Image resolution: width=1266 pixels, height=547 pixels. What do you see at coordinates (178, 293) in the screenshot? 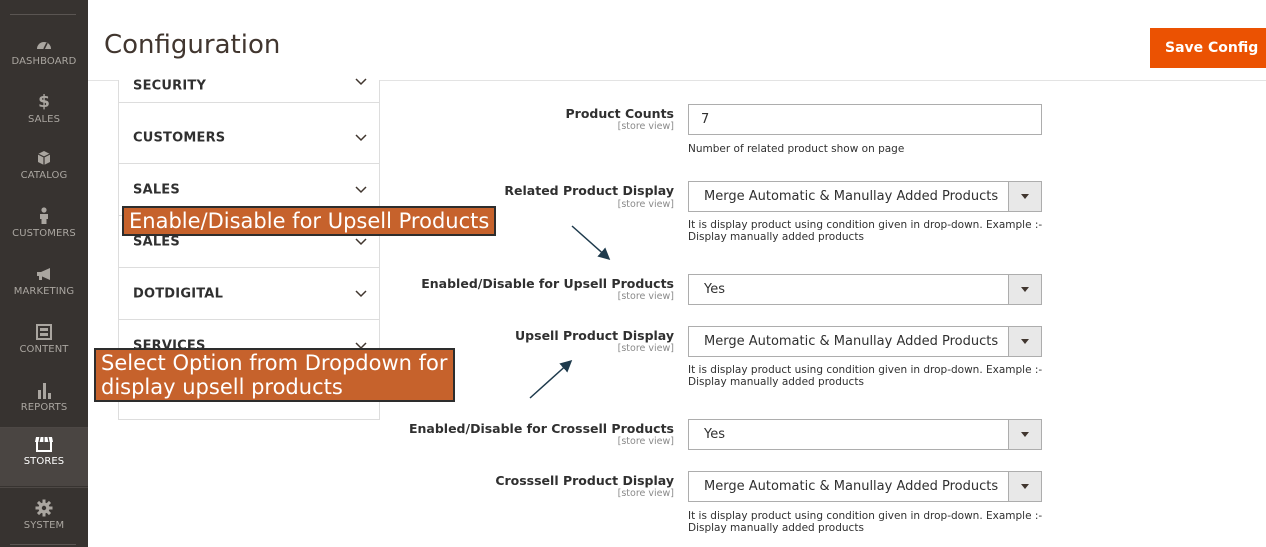
I see `tab-label: DOTDIGITAL` at bounding box center [178, 293].